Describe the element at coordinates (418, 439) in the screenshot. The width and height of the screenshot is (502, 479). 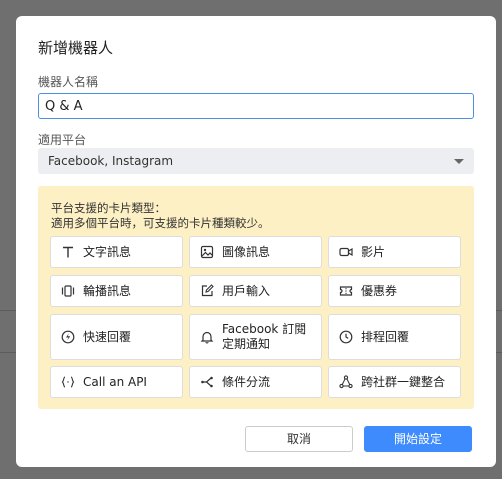
I see `start-setup-button: 開始設定` at that location.